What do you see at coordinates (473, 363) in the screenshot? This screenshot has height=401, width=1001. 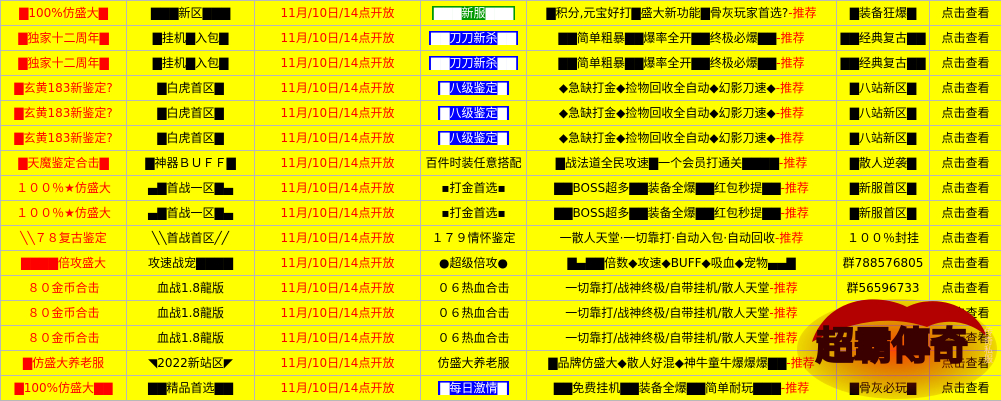 I see `server-feature: 仿盛大养老服` at bounding box center [473, 363].